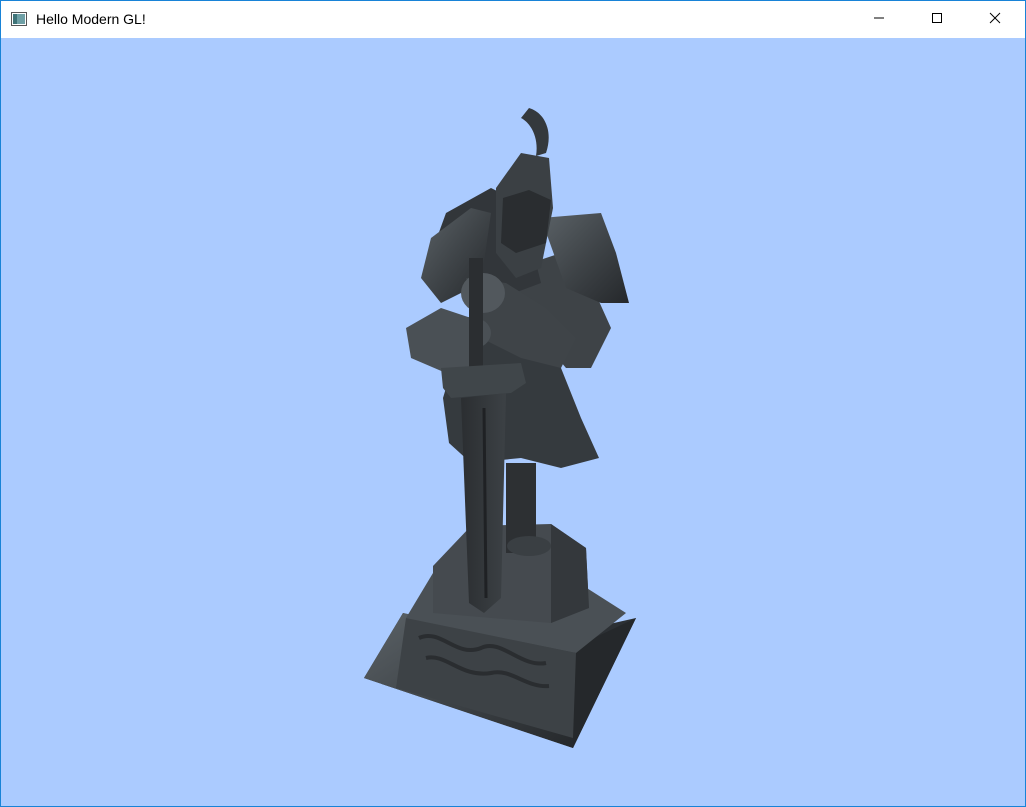 This screenshot has width=1026, height=807. Describe the element at coordinates (19, 19) in the screenshot. I see `app-window-icon` at that location.